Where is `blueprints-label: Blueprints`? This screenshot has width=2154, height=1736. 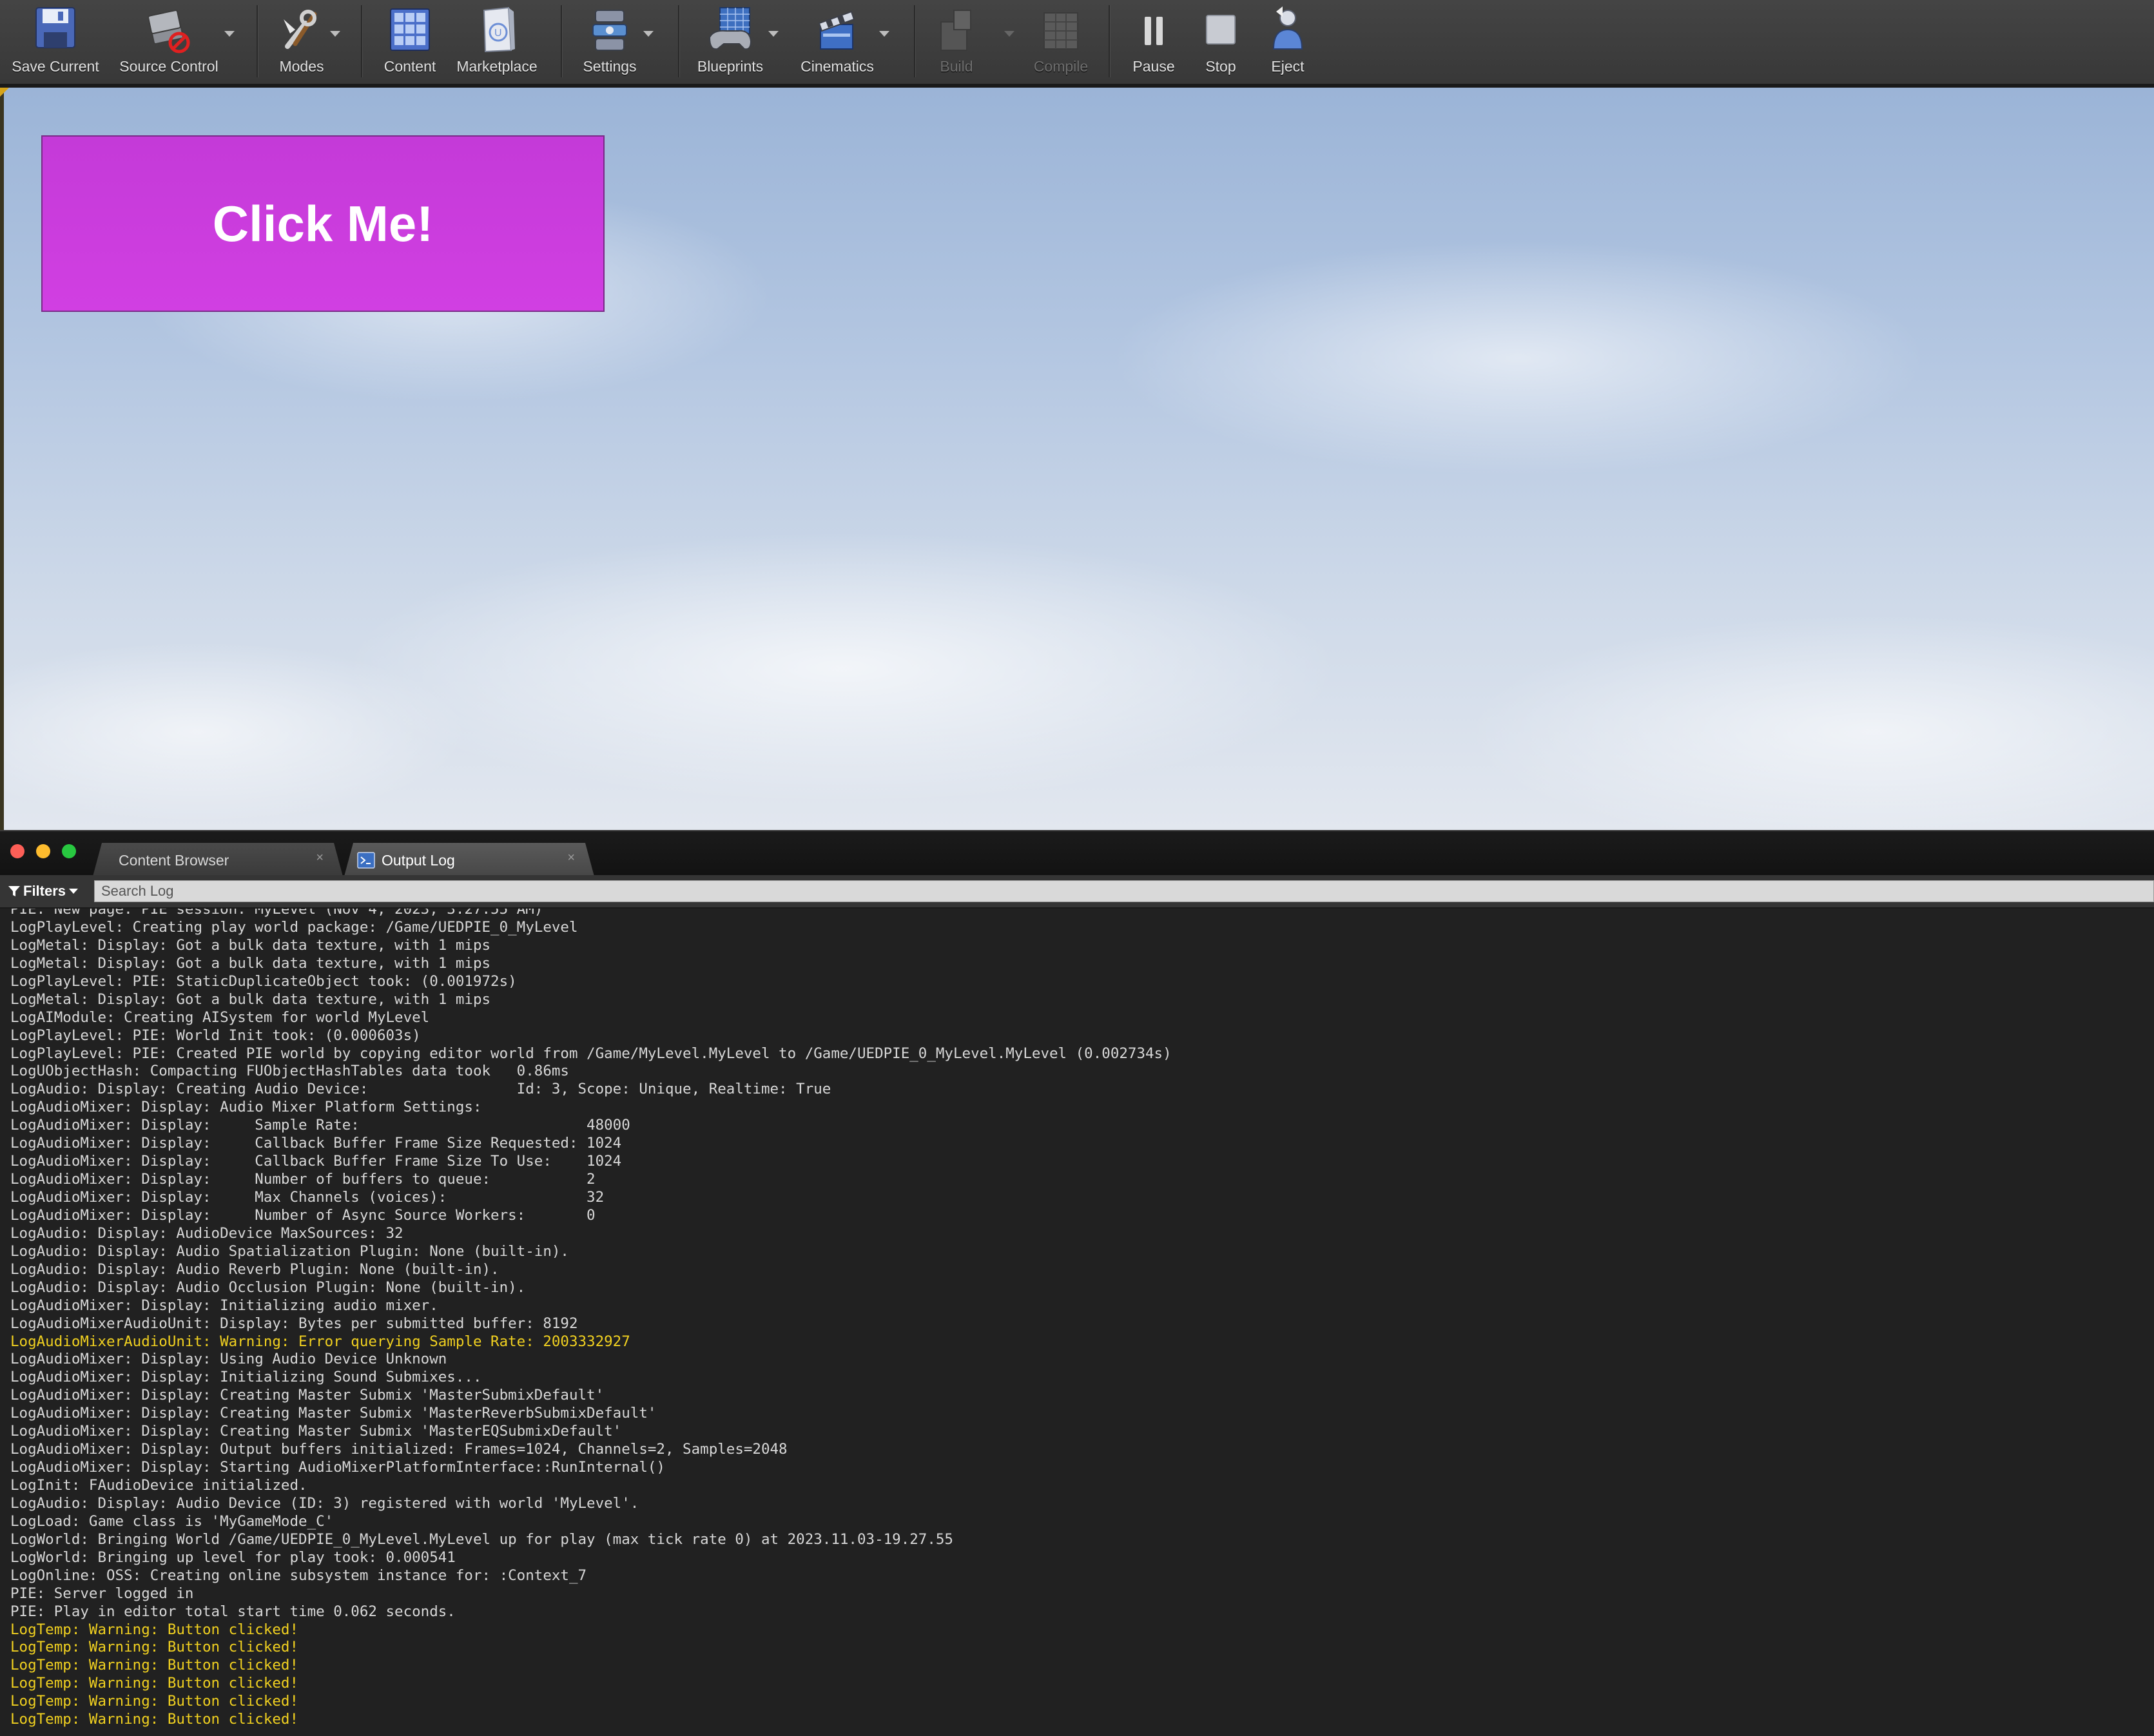
blueprints-label: Blueprints is located at coordinates (730, 66).